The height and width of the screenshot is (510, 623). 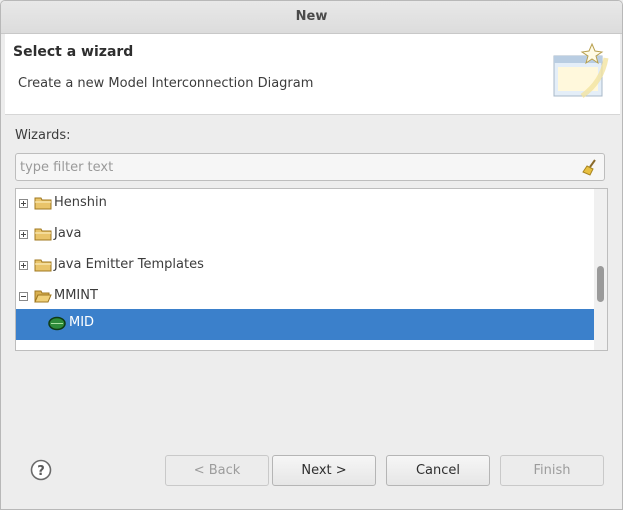 I want to click on tree-item-label: MID, so click(x=82, y=322).